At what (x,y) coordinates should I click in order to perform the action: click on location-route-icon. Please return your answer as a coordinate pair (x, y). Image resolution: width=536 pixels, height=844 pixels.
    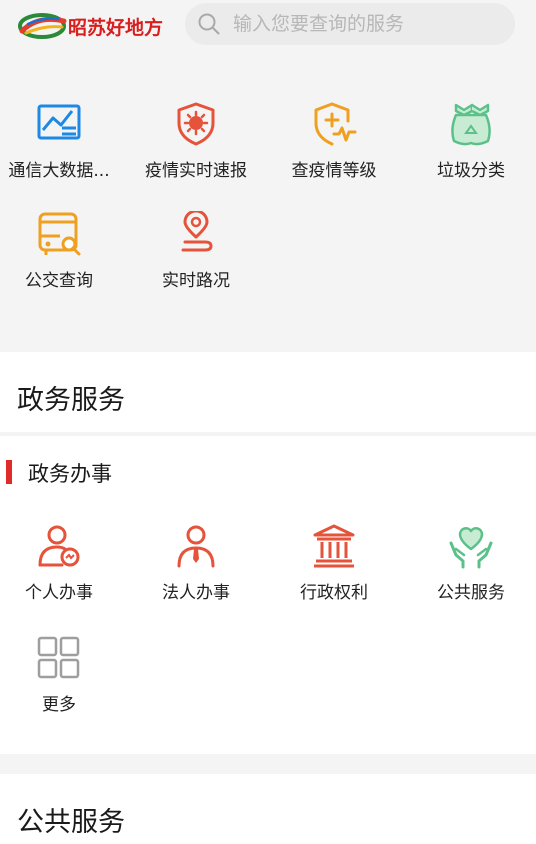
    Looking at the image, I should click on (196, 234).